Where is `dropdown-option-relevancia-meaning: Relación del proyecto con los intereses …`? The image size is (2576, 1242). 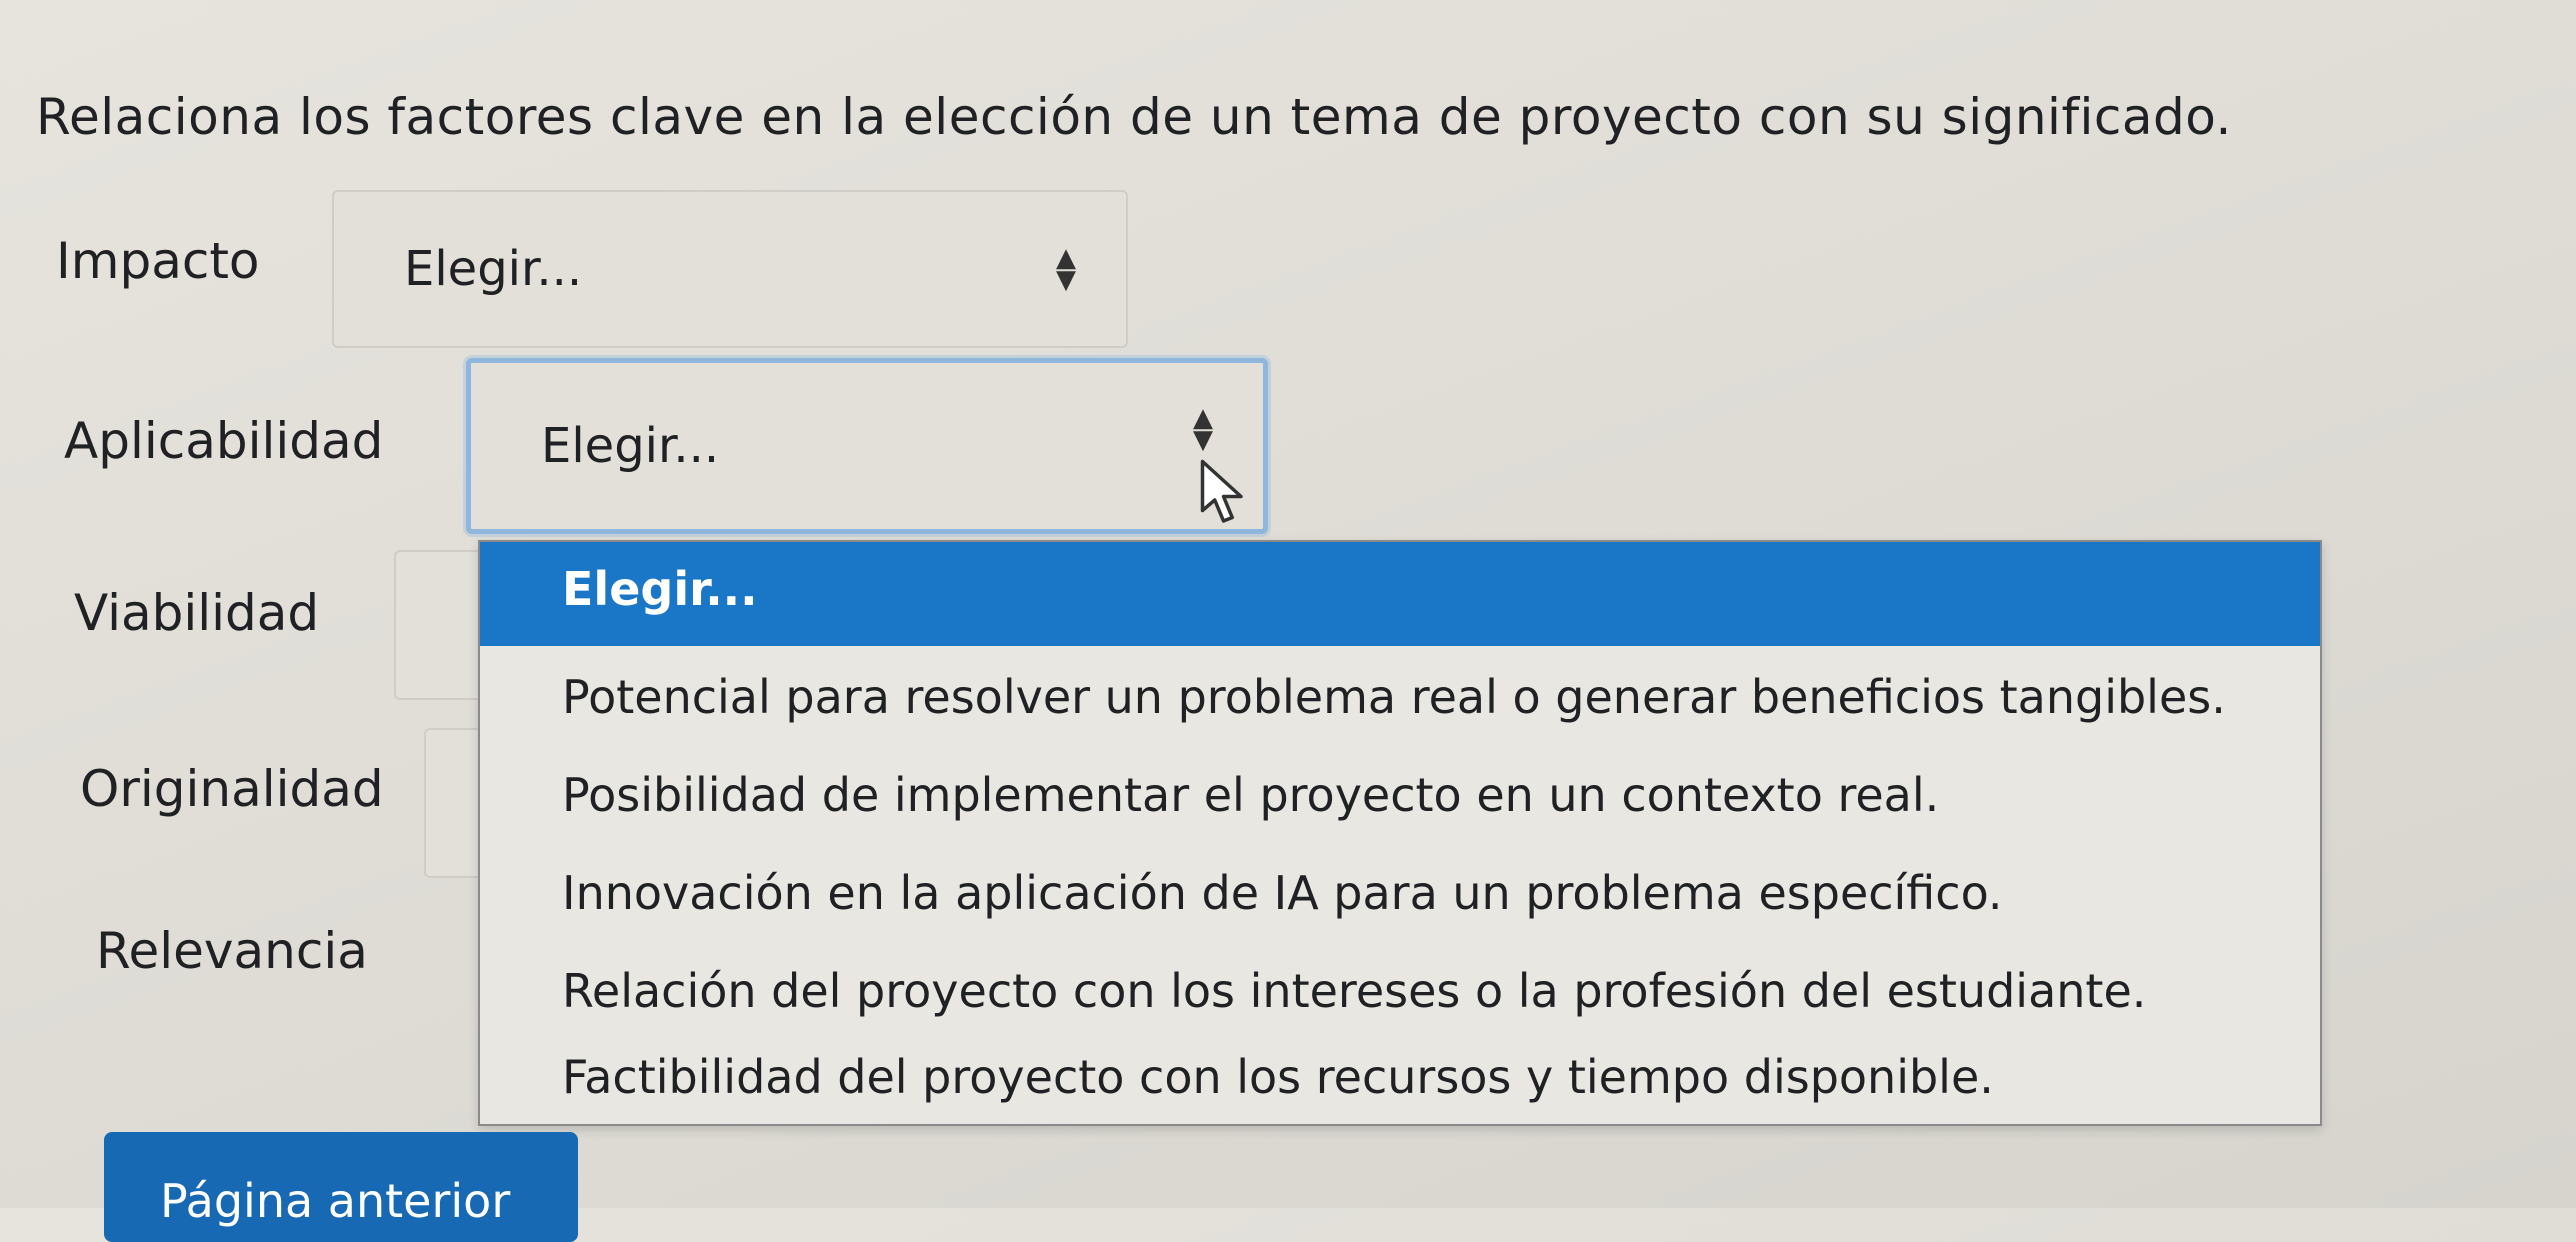
dropdown-option-relevancia-meaning: Relación del proyecto con los intereses … is located at coordinates (1400, 1001).